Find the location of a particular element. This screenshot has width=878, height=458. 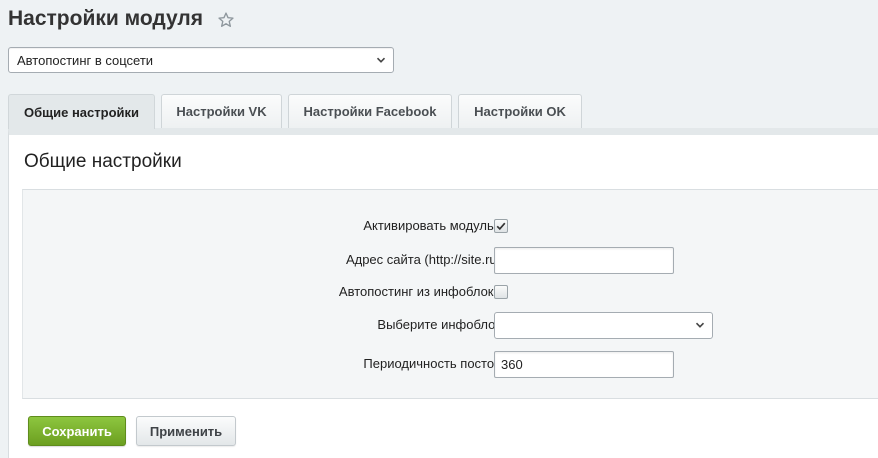

autopost-iblock-label: Автопостинг из инфоблока is located at coordinates (419, 291).